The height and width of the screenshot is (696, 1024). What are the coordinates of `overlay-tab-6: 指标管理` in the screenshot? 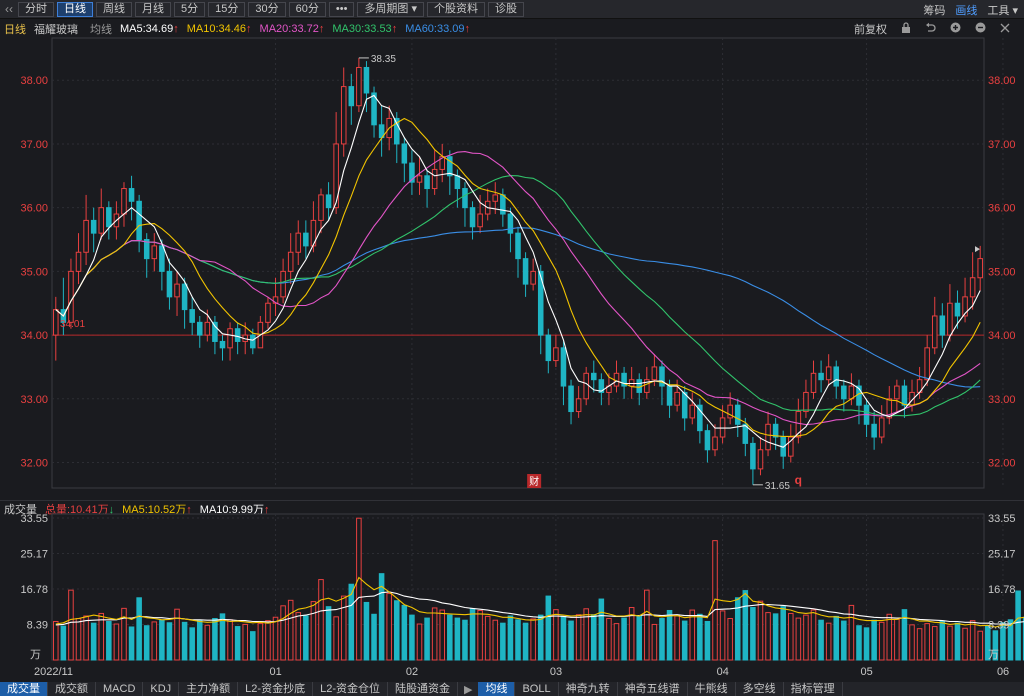 It's located at (813, 689).